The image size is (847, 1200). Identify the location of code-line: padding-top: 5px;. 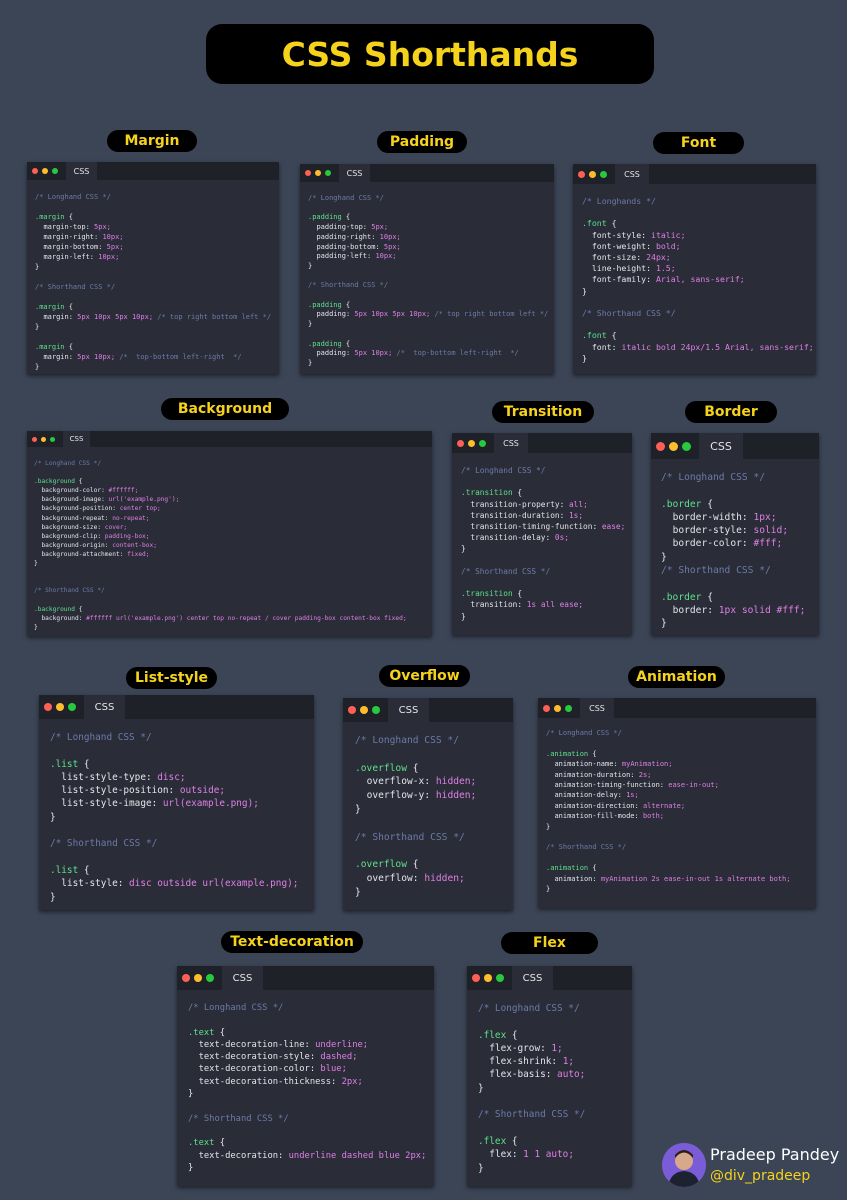
(352, 227).